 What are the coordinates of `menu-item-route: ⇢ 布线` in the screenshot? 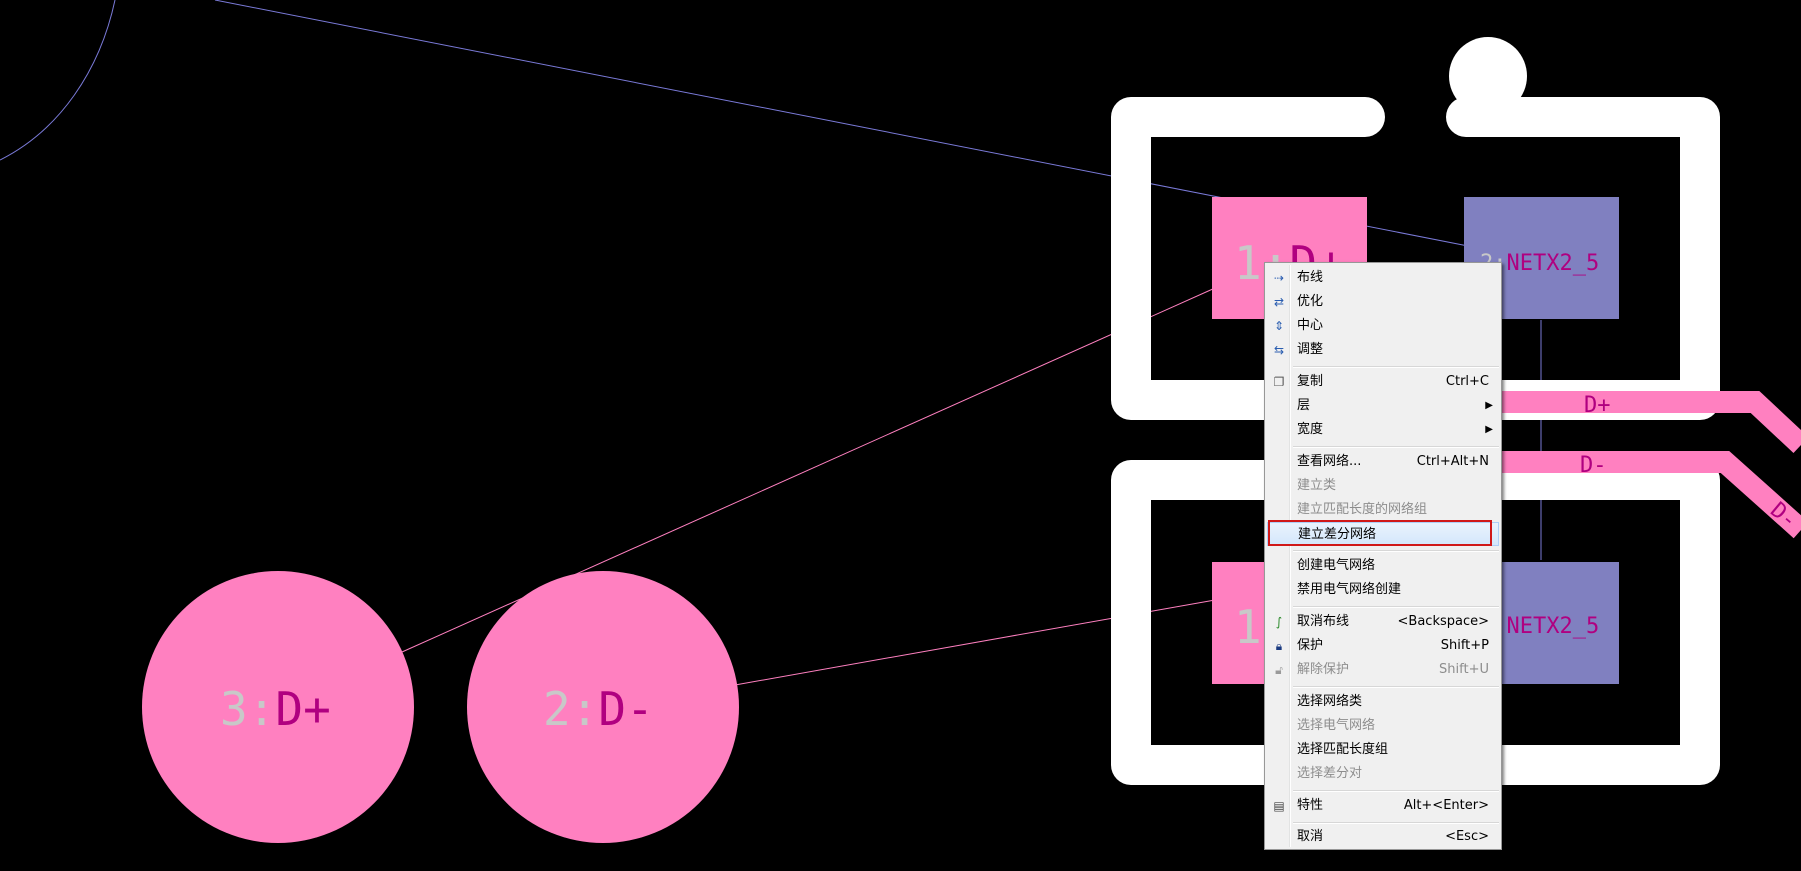 It's located at (1383, 278).